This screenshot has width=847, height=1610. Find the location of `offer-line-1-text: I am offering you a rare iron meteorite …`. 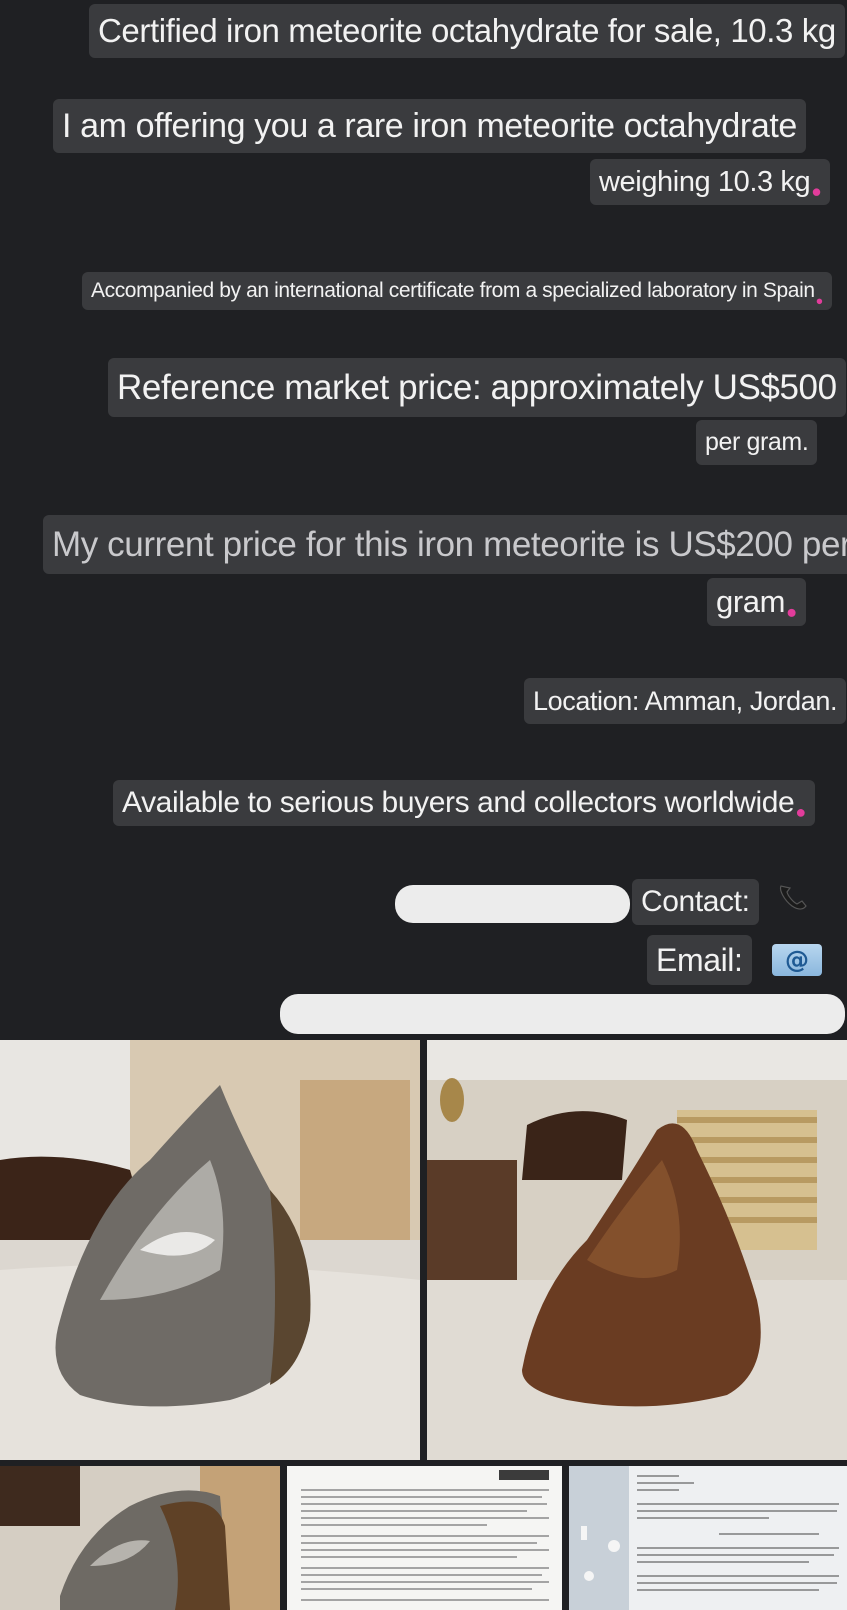

offer-line-1-text: I am offering you a rare iron meteorite … is located at coordinates (429, 125).